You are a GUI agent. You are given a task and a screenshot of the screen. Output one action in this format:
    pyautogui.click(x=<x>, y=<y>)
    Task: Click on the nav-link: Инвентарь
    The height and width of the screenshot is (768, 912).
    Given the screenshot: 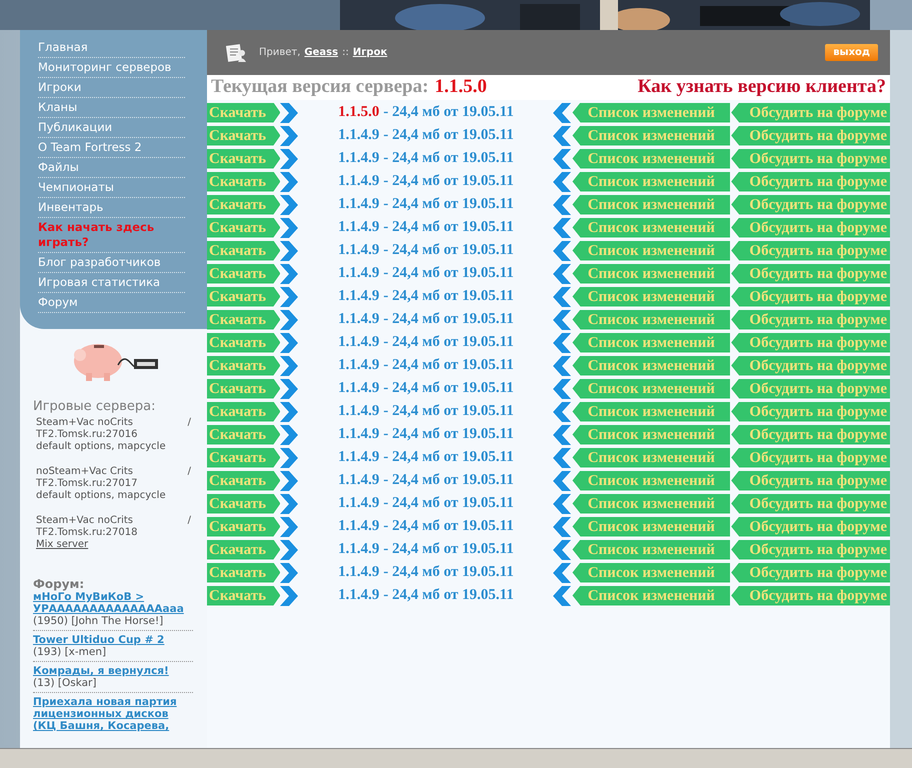 What is the action you would take?
    pyautogui.click(x=111, y=208)
    